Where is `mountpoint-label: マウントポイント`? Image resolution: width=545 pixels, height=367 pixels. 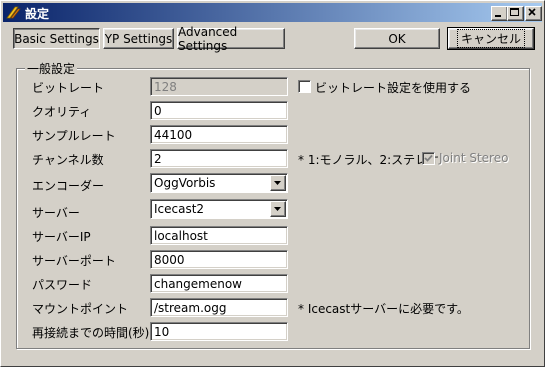 mountpoint-label: マウントポイント is located at coordinates (80, 309).